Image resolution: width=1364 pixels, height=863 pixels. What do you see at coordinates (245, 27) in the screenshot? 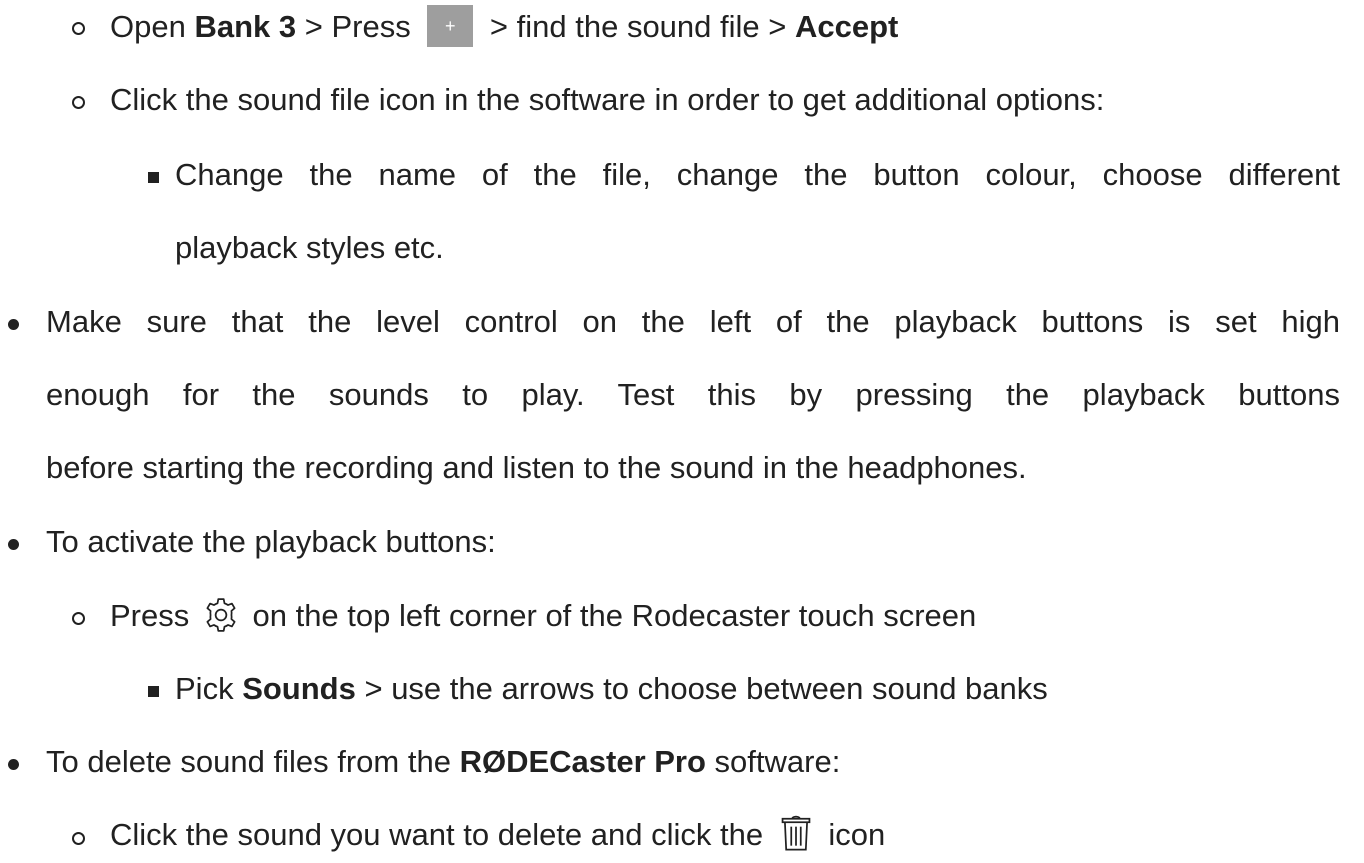
I see `bank-label: Bank 3` at bounding box center [245, 27].